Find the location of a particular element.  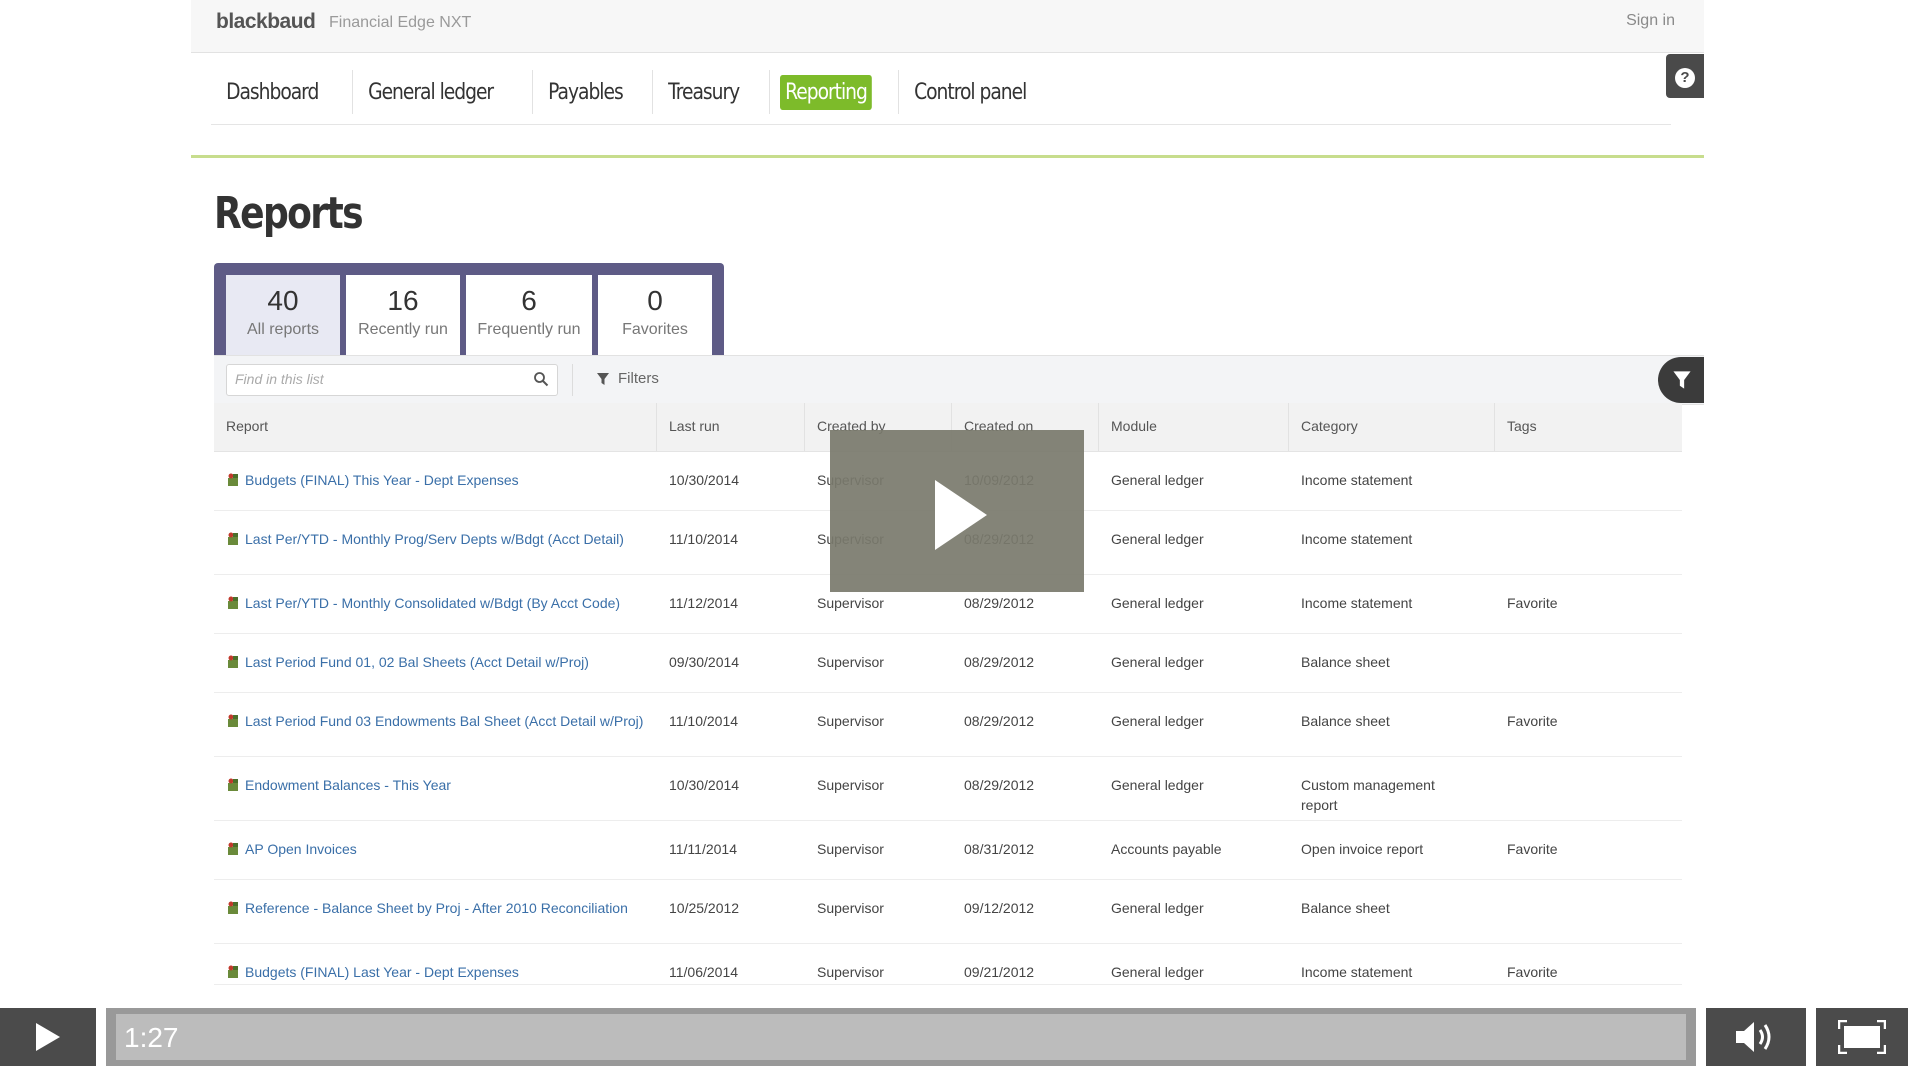

tile-all-reports: 40 All reports is located at coordinates (283, 315).